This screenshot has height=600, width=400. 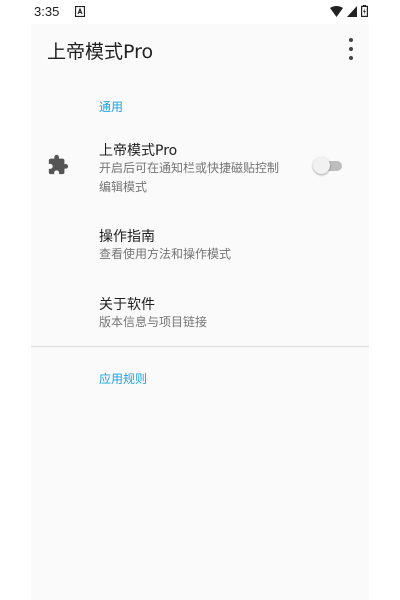 I want to click on status-bar: 3:35, so click(x=200, y=12).